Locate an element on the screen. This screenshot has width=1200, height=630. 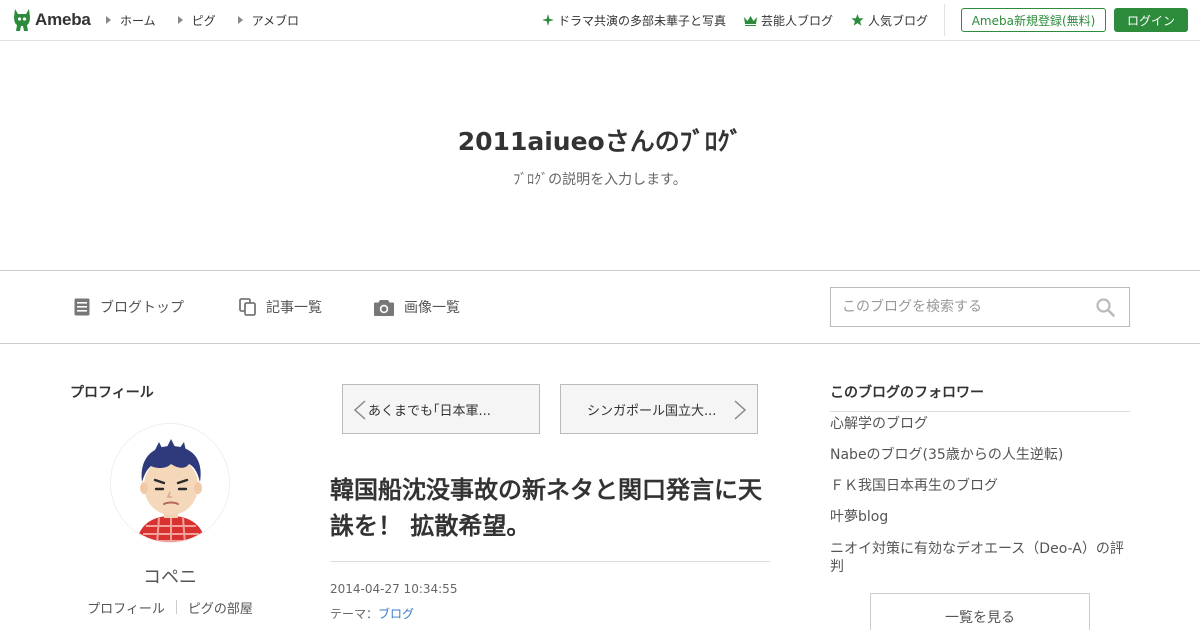
nav-entry-list: 記事一覧 is located at coordinates (280, 307).